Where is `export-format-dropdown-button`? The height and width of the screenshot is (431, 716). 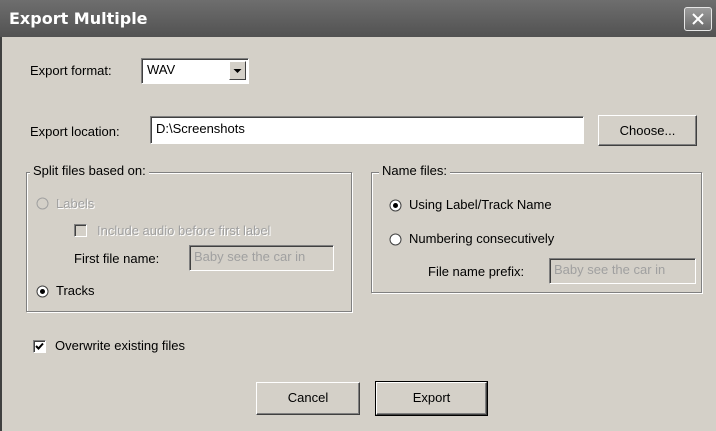
export-format-dropdown-button is located at coordinates (237, 70).